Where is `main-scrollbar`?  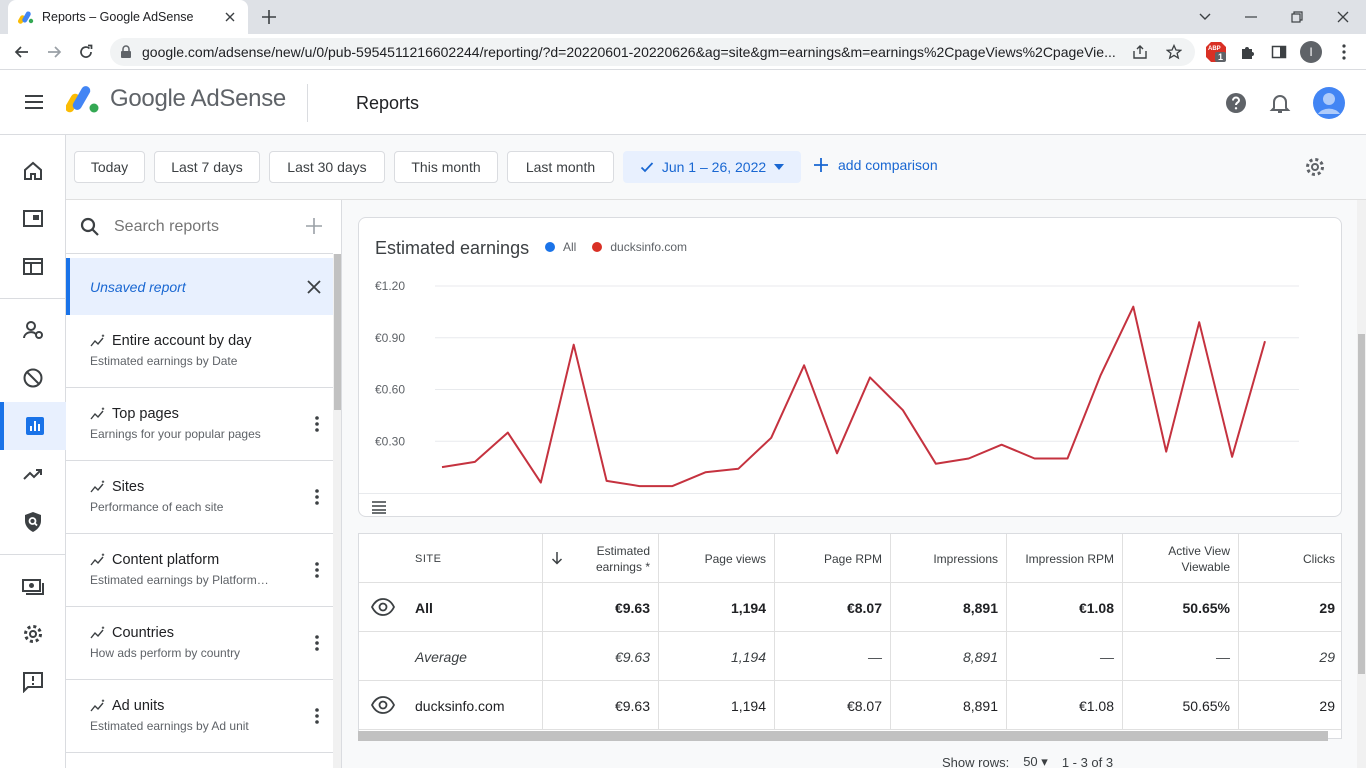
main-scrollbar is located at coordinates (1361, 484).